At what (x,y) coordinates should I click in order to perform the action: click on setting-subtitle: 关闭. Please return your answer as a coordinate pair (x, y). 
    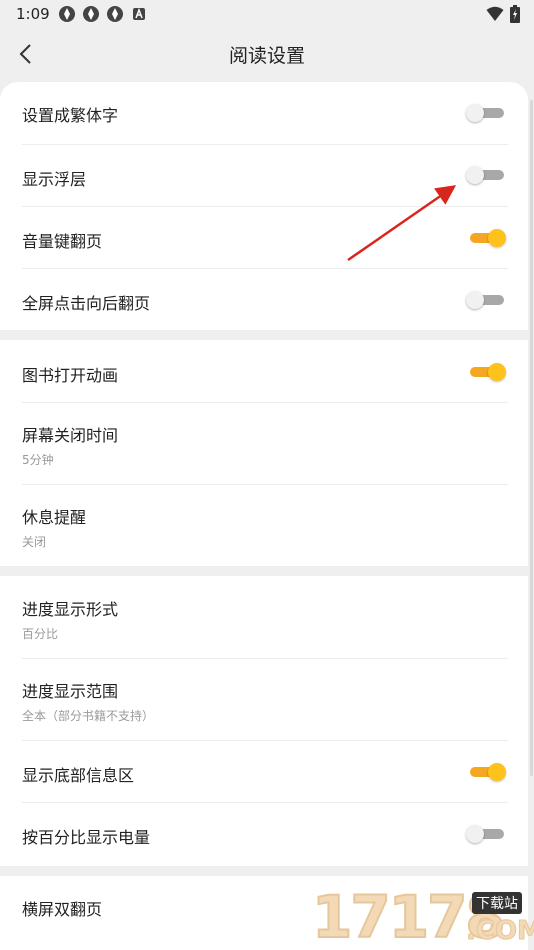
    Looking at the image, I should click on (34, 542).